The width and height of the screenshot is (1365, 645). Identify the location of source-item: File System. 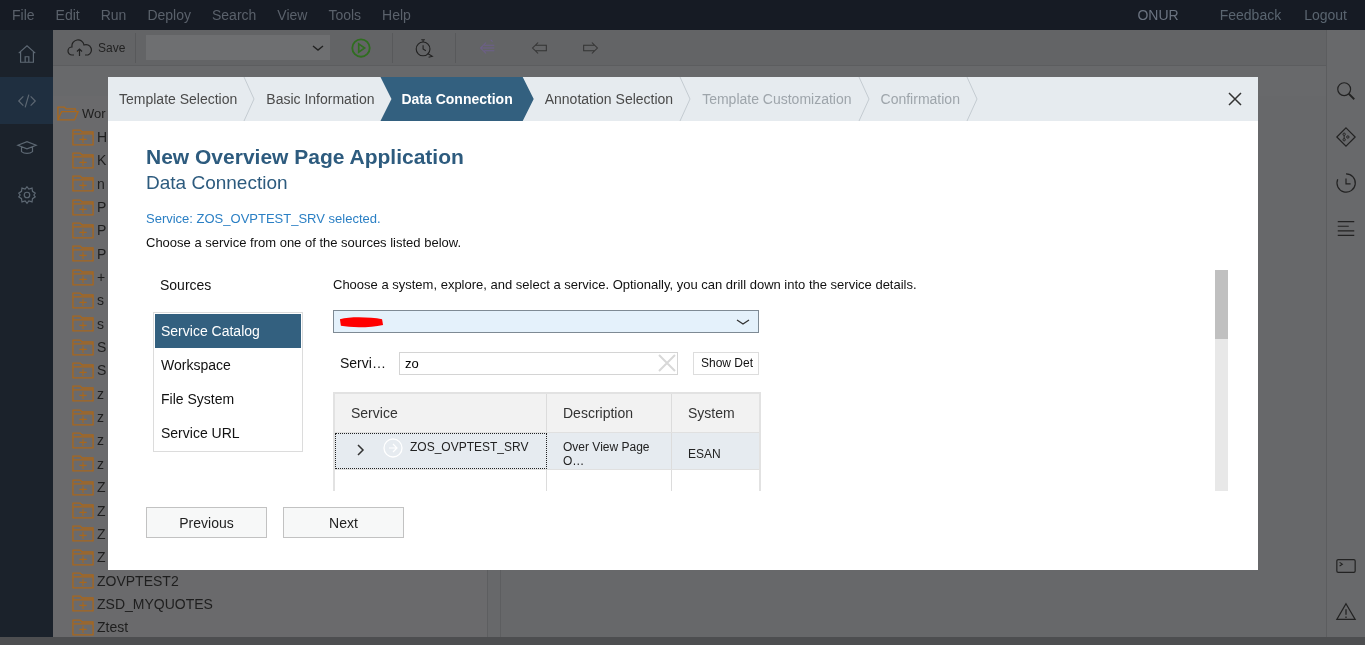
(228, 399).